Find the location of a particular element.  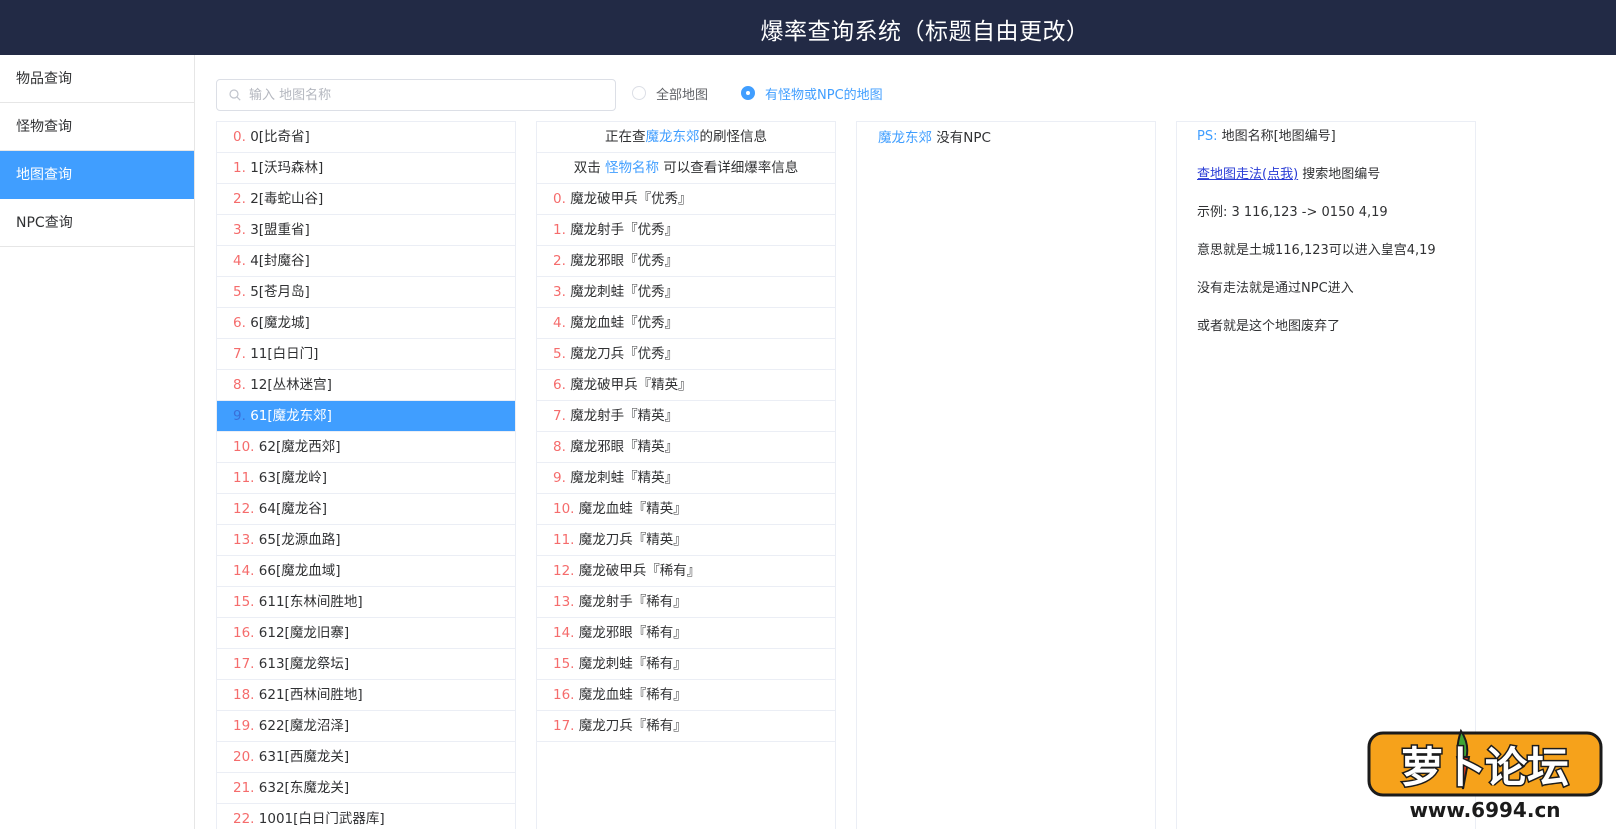

map-list-item: 11. 63[魔龙岭] is located at coordinates (366, 478).